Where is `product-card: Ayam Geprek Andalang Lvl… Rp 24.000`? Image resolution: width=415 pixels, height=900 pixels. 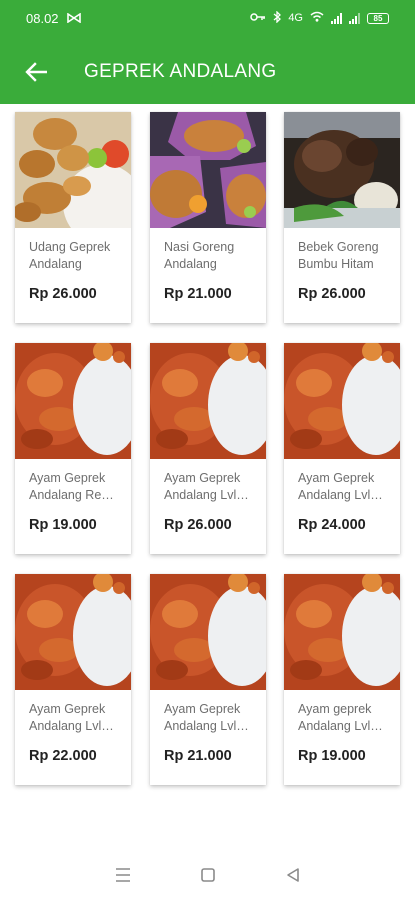 product-card: Ayam Geprek Andalang Lvl… Rp 24.000 is located at coordinates (342, 448).